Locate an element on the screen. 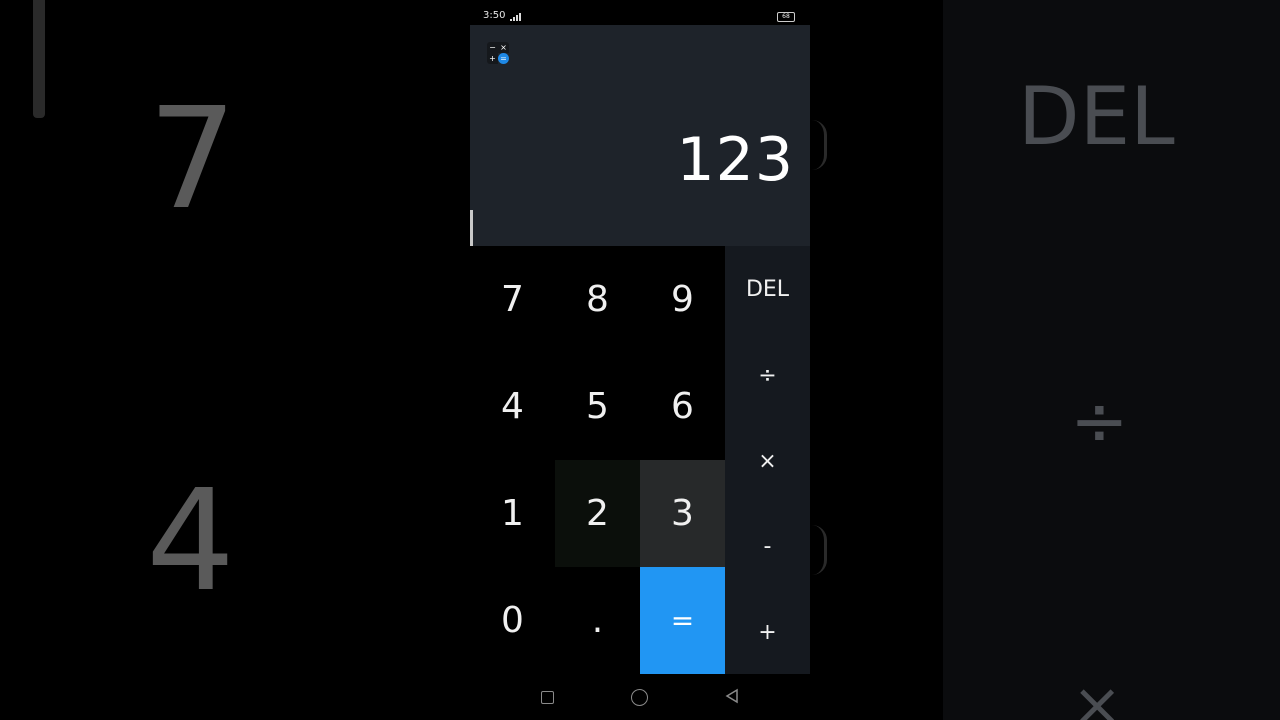 The height and width of the screenshot is (720, 1280). operator-panel: DEL ÷ × - + is located at coordinates (767, 460).